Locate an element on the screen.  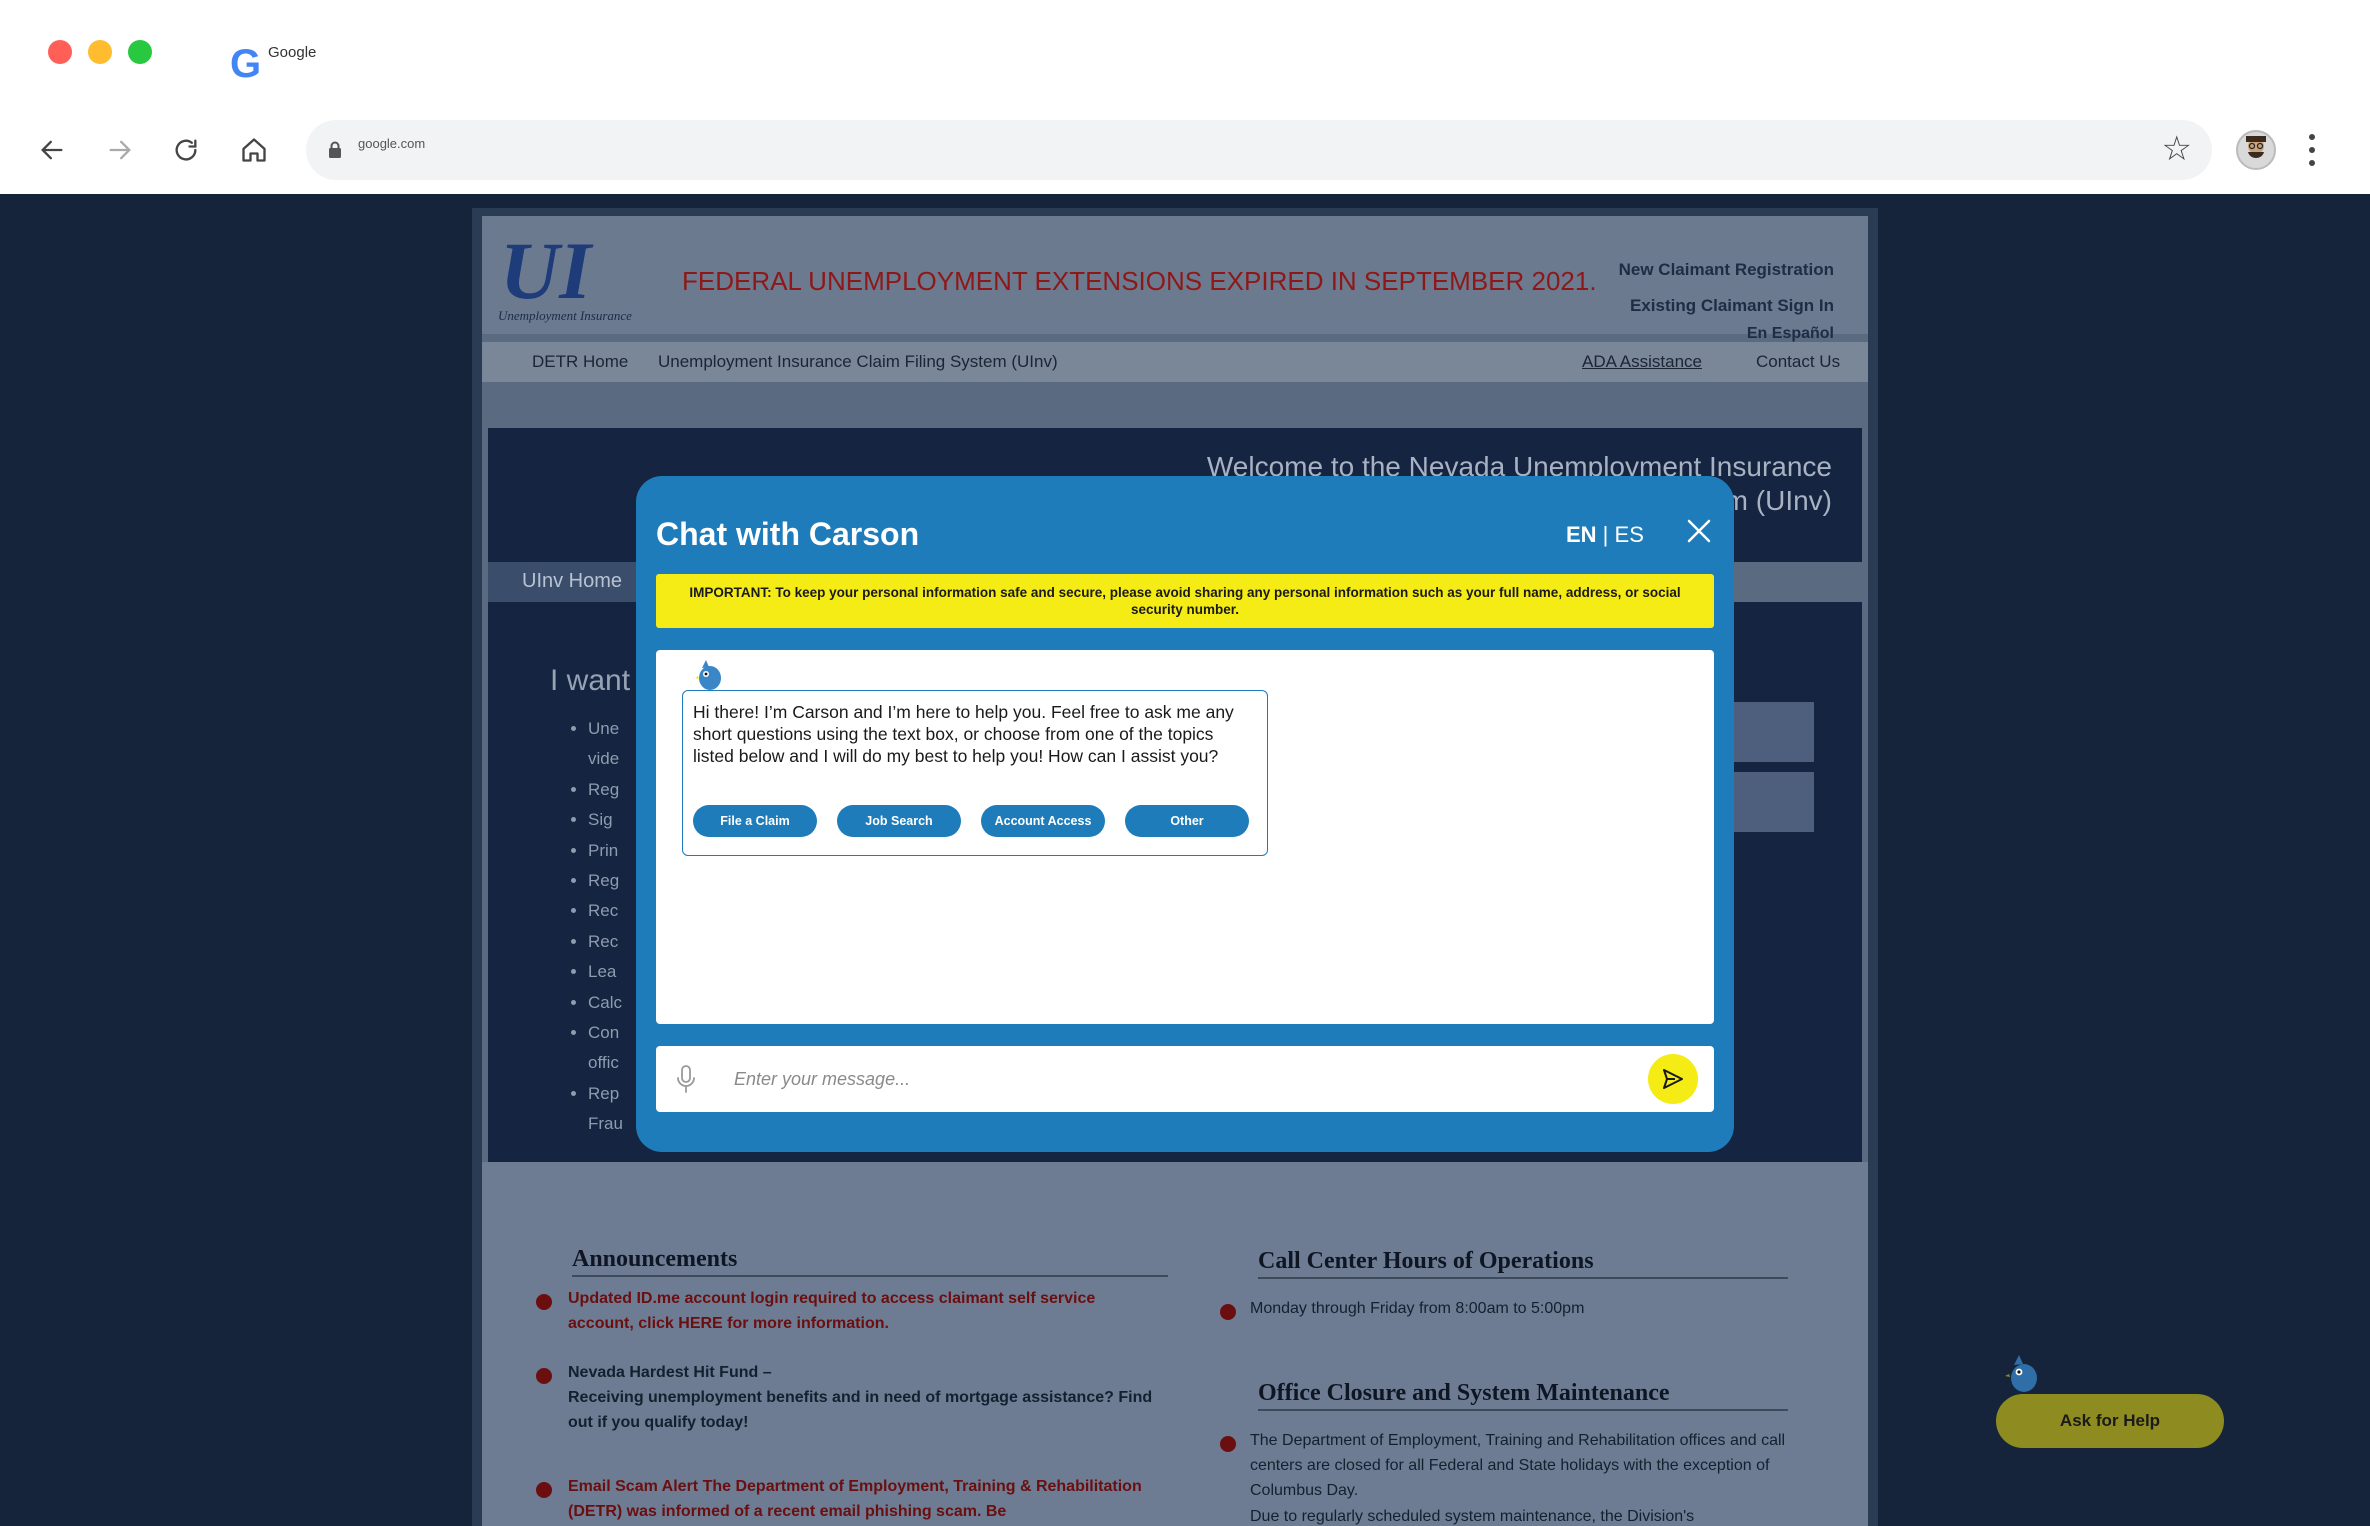
reload-button is located at coordinates (186, 150).